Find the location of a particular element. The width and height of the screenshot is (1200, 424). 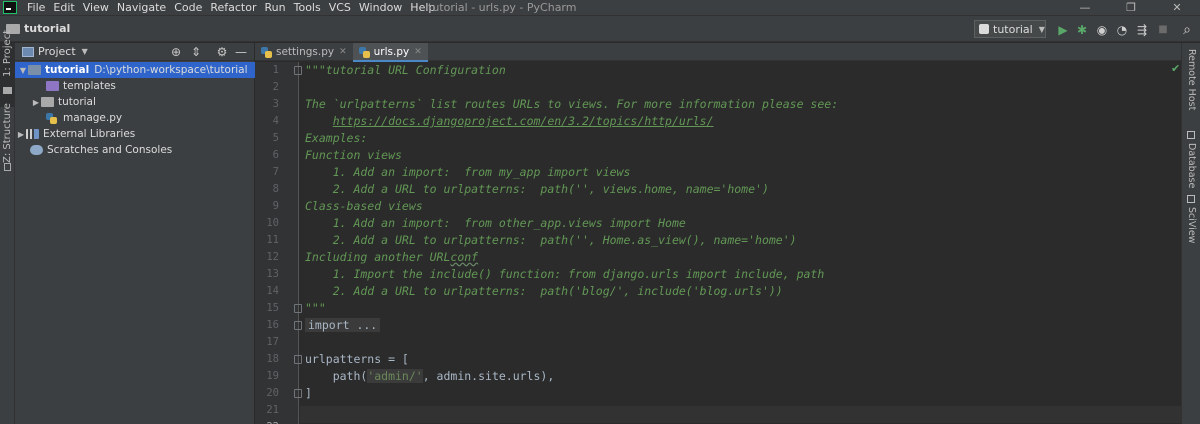

breadcrumb-project: tutorial is located at coordinates (47, 28).